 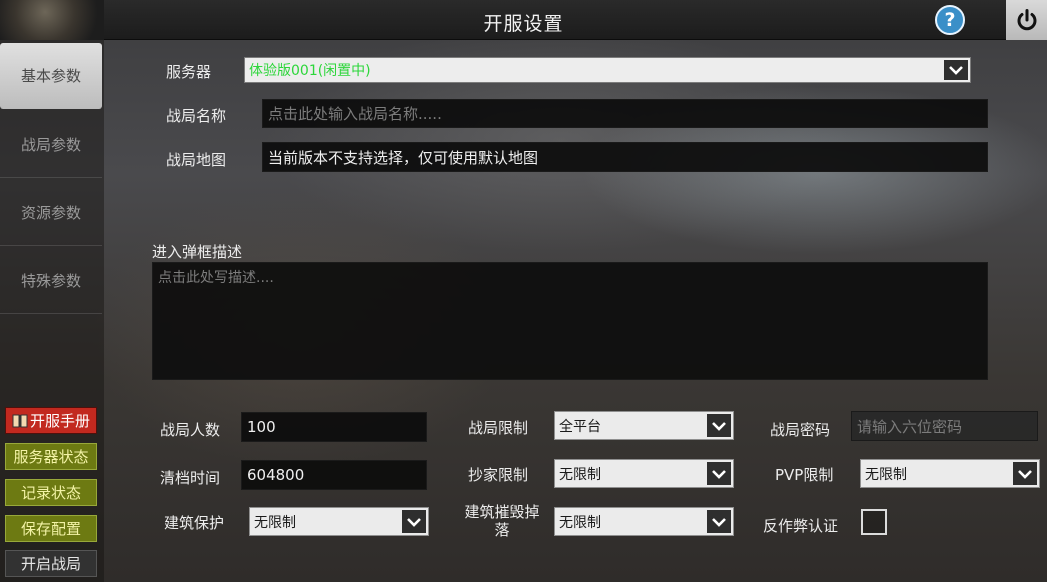 What do you see at coordinates (498, 475) in the screenshot?
I see `raid-limit-label: 抄家限制` at bounding box center [498, 475].